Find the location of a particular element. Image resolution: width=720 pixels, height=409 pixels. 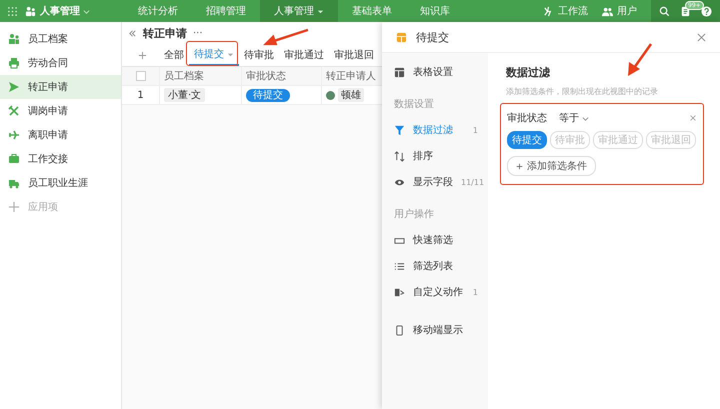

filter-icon is located at coordinates (399, 130).